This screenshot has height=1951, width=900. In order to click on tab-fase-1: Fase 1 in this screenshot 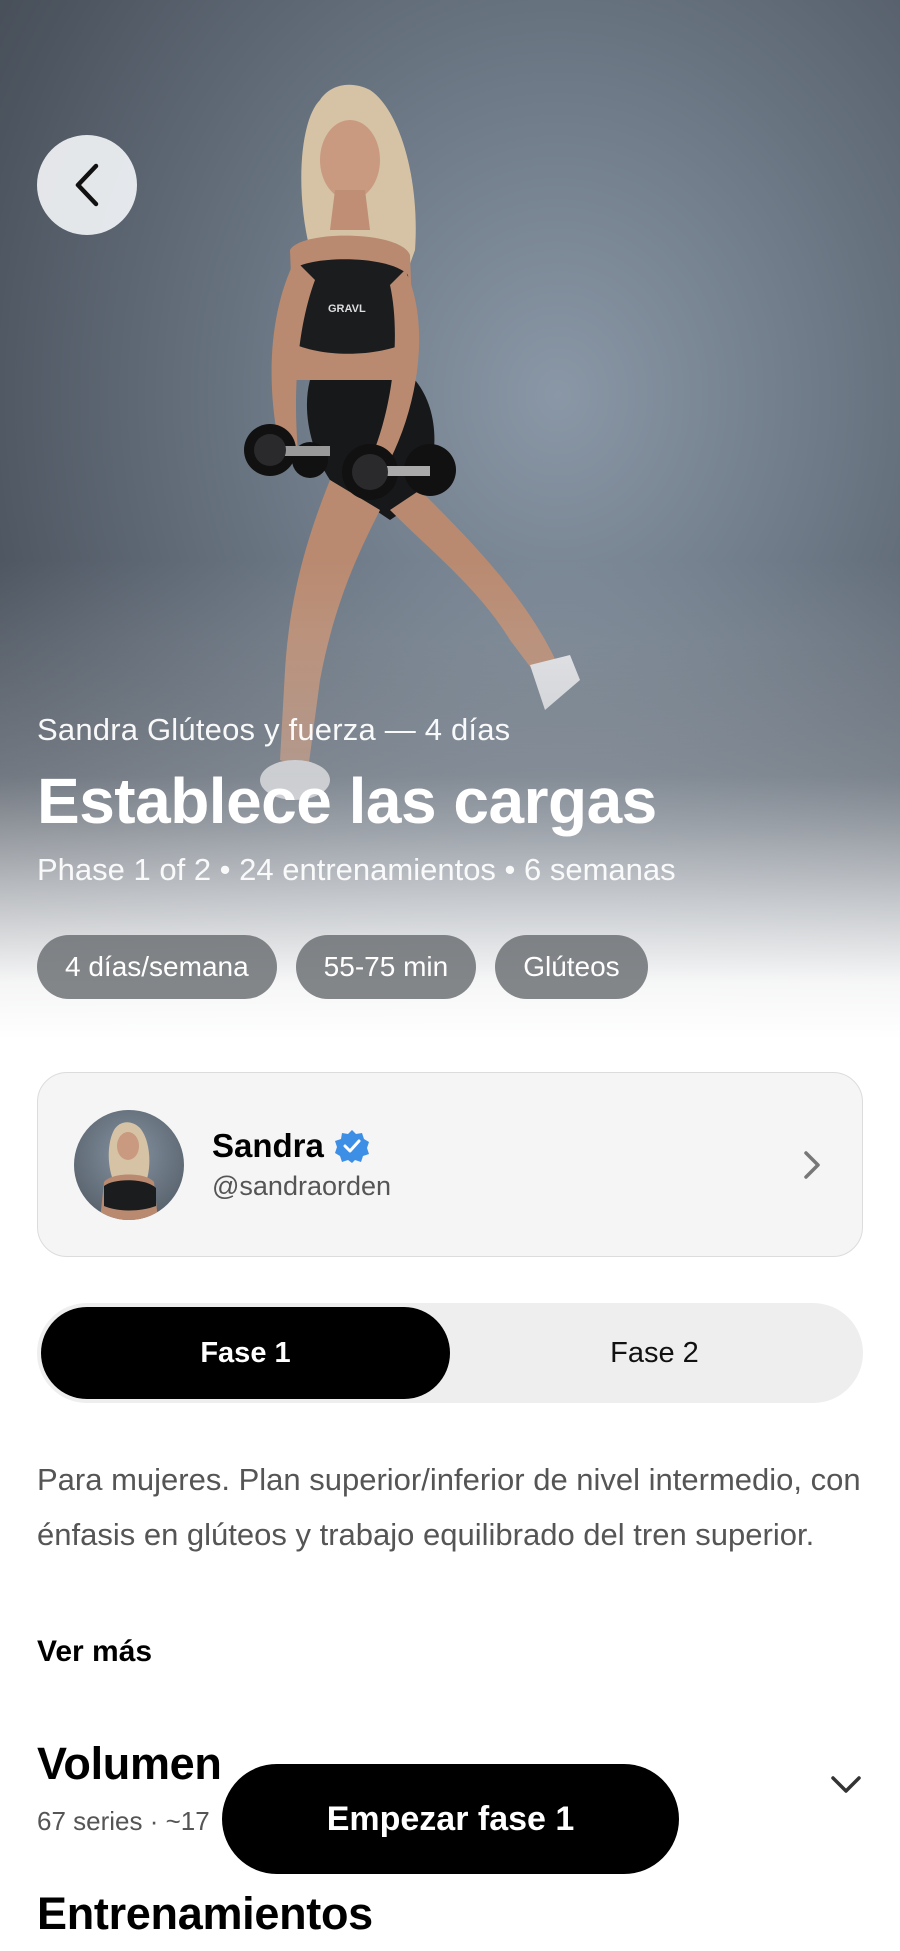, I will do `click(245, 1353)`.